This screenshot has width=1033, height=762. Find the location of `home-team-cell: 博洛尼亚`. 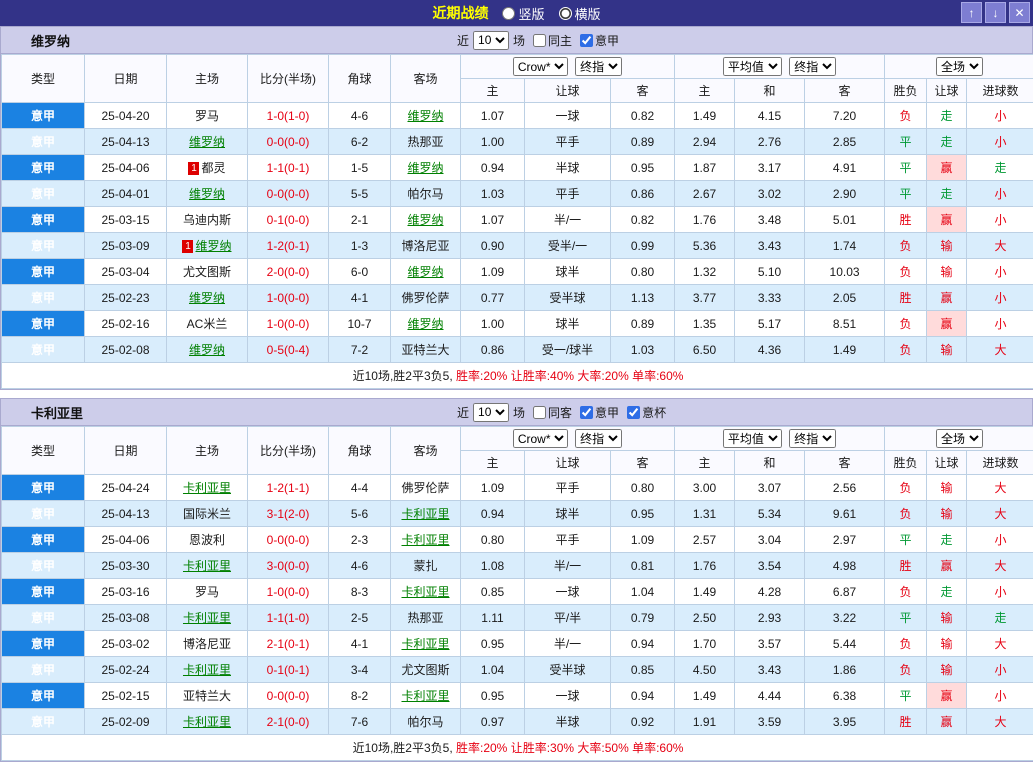

home-team-cell: 博洛尼亚 is located at coordinates (207, 644).